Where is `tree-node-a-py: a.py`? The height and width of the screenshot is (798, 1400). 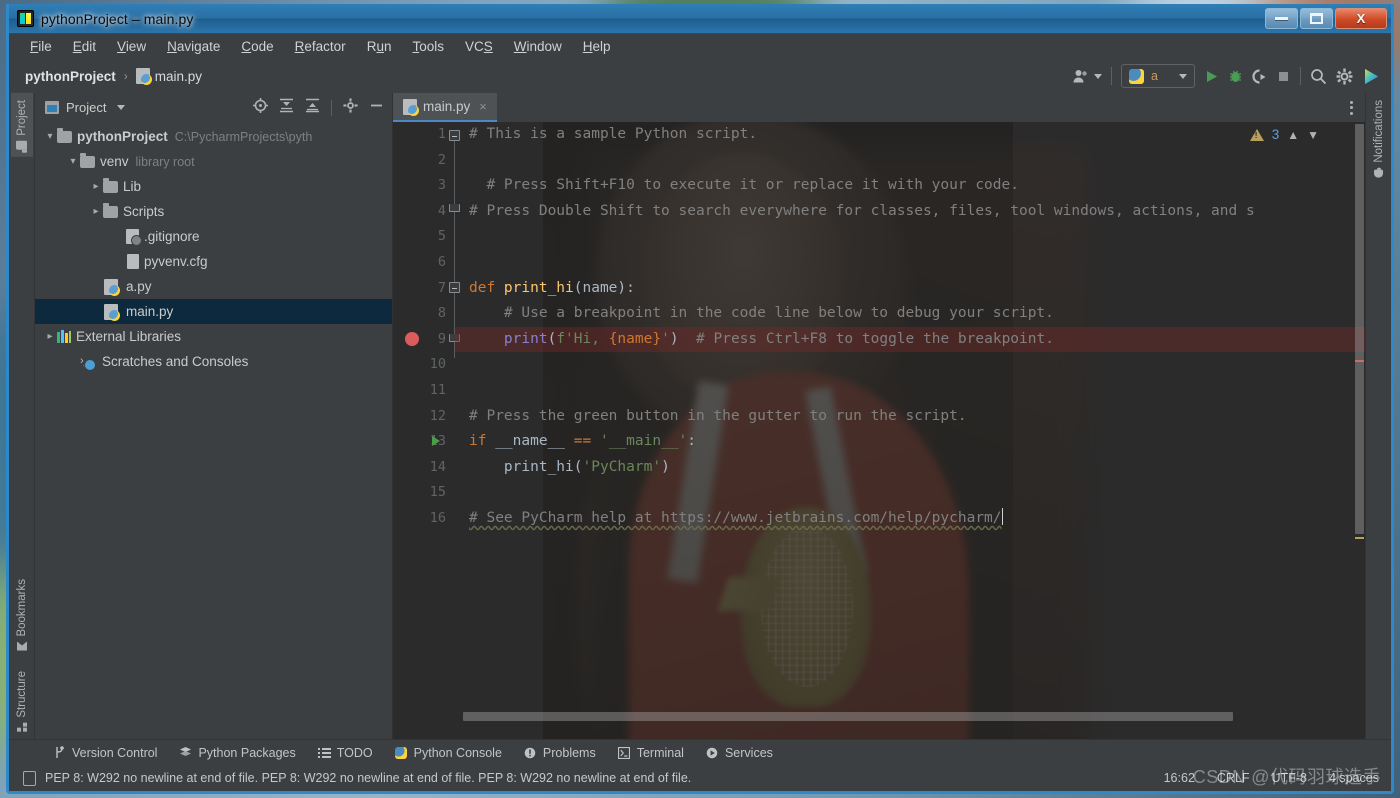 tree-node-a-py: a.py is located at coordinates (213, 286).